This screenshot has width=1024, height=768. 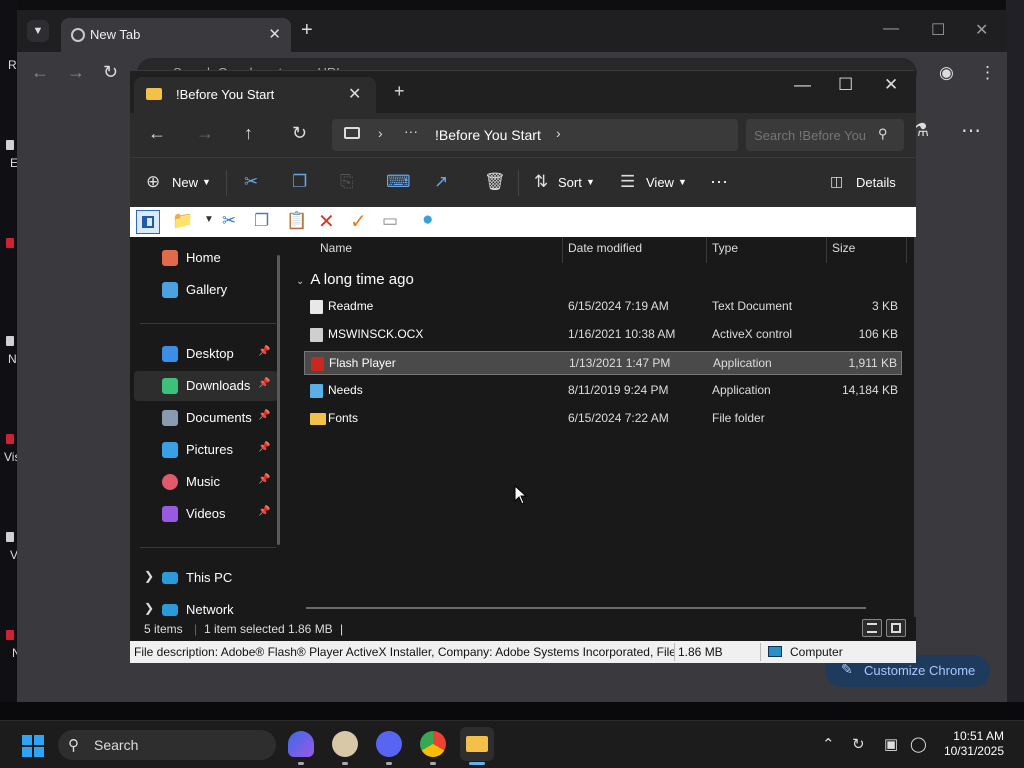 I want to click on chrome-menu-icon: ⋮, so click(x=987, y=73).